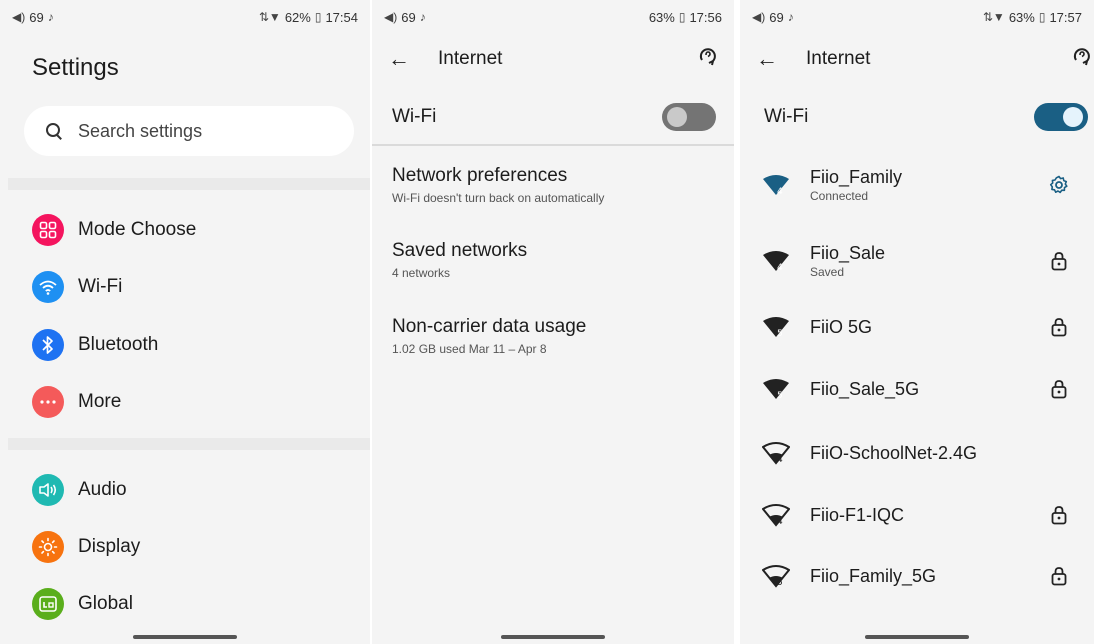  Describe the element at coordinates (498, 198) in the screenshot. I see `pref-subtitle: Wi-Fi doesn't turn back on automatically` at that location.